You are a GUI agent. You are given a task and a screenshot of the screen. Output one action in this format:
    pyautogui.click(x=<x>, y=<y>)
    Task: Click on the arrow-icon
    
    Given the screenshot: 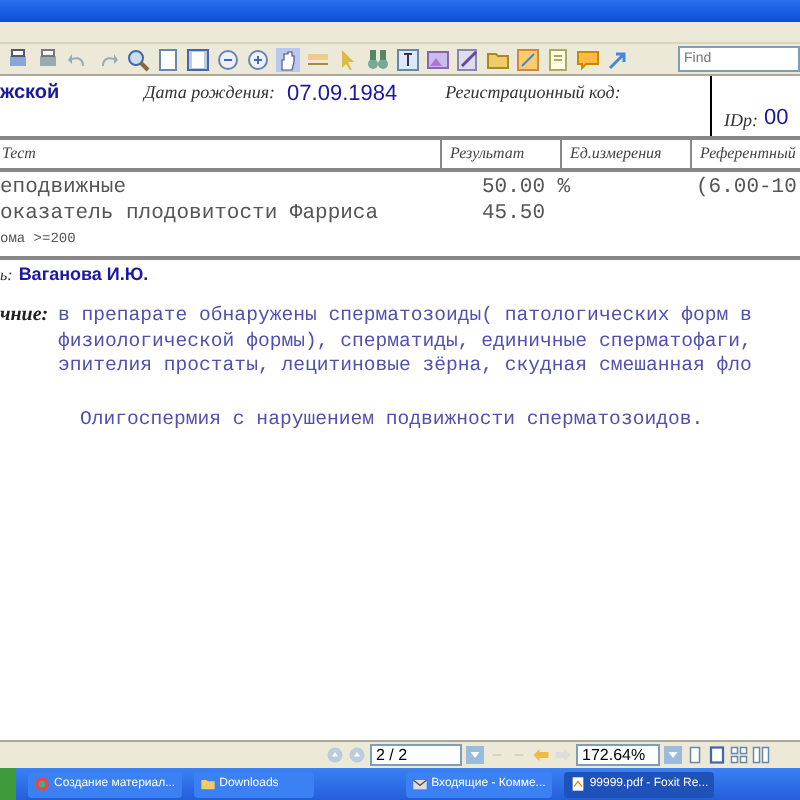 What is the action you would take?
    pyautogui.click(x=618, y=59)
    